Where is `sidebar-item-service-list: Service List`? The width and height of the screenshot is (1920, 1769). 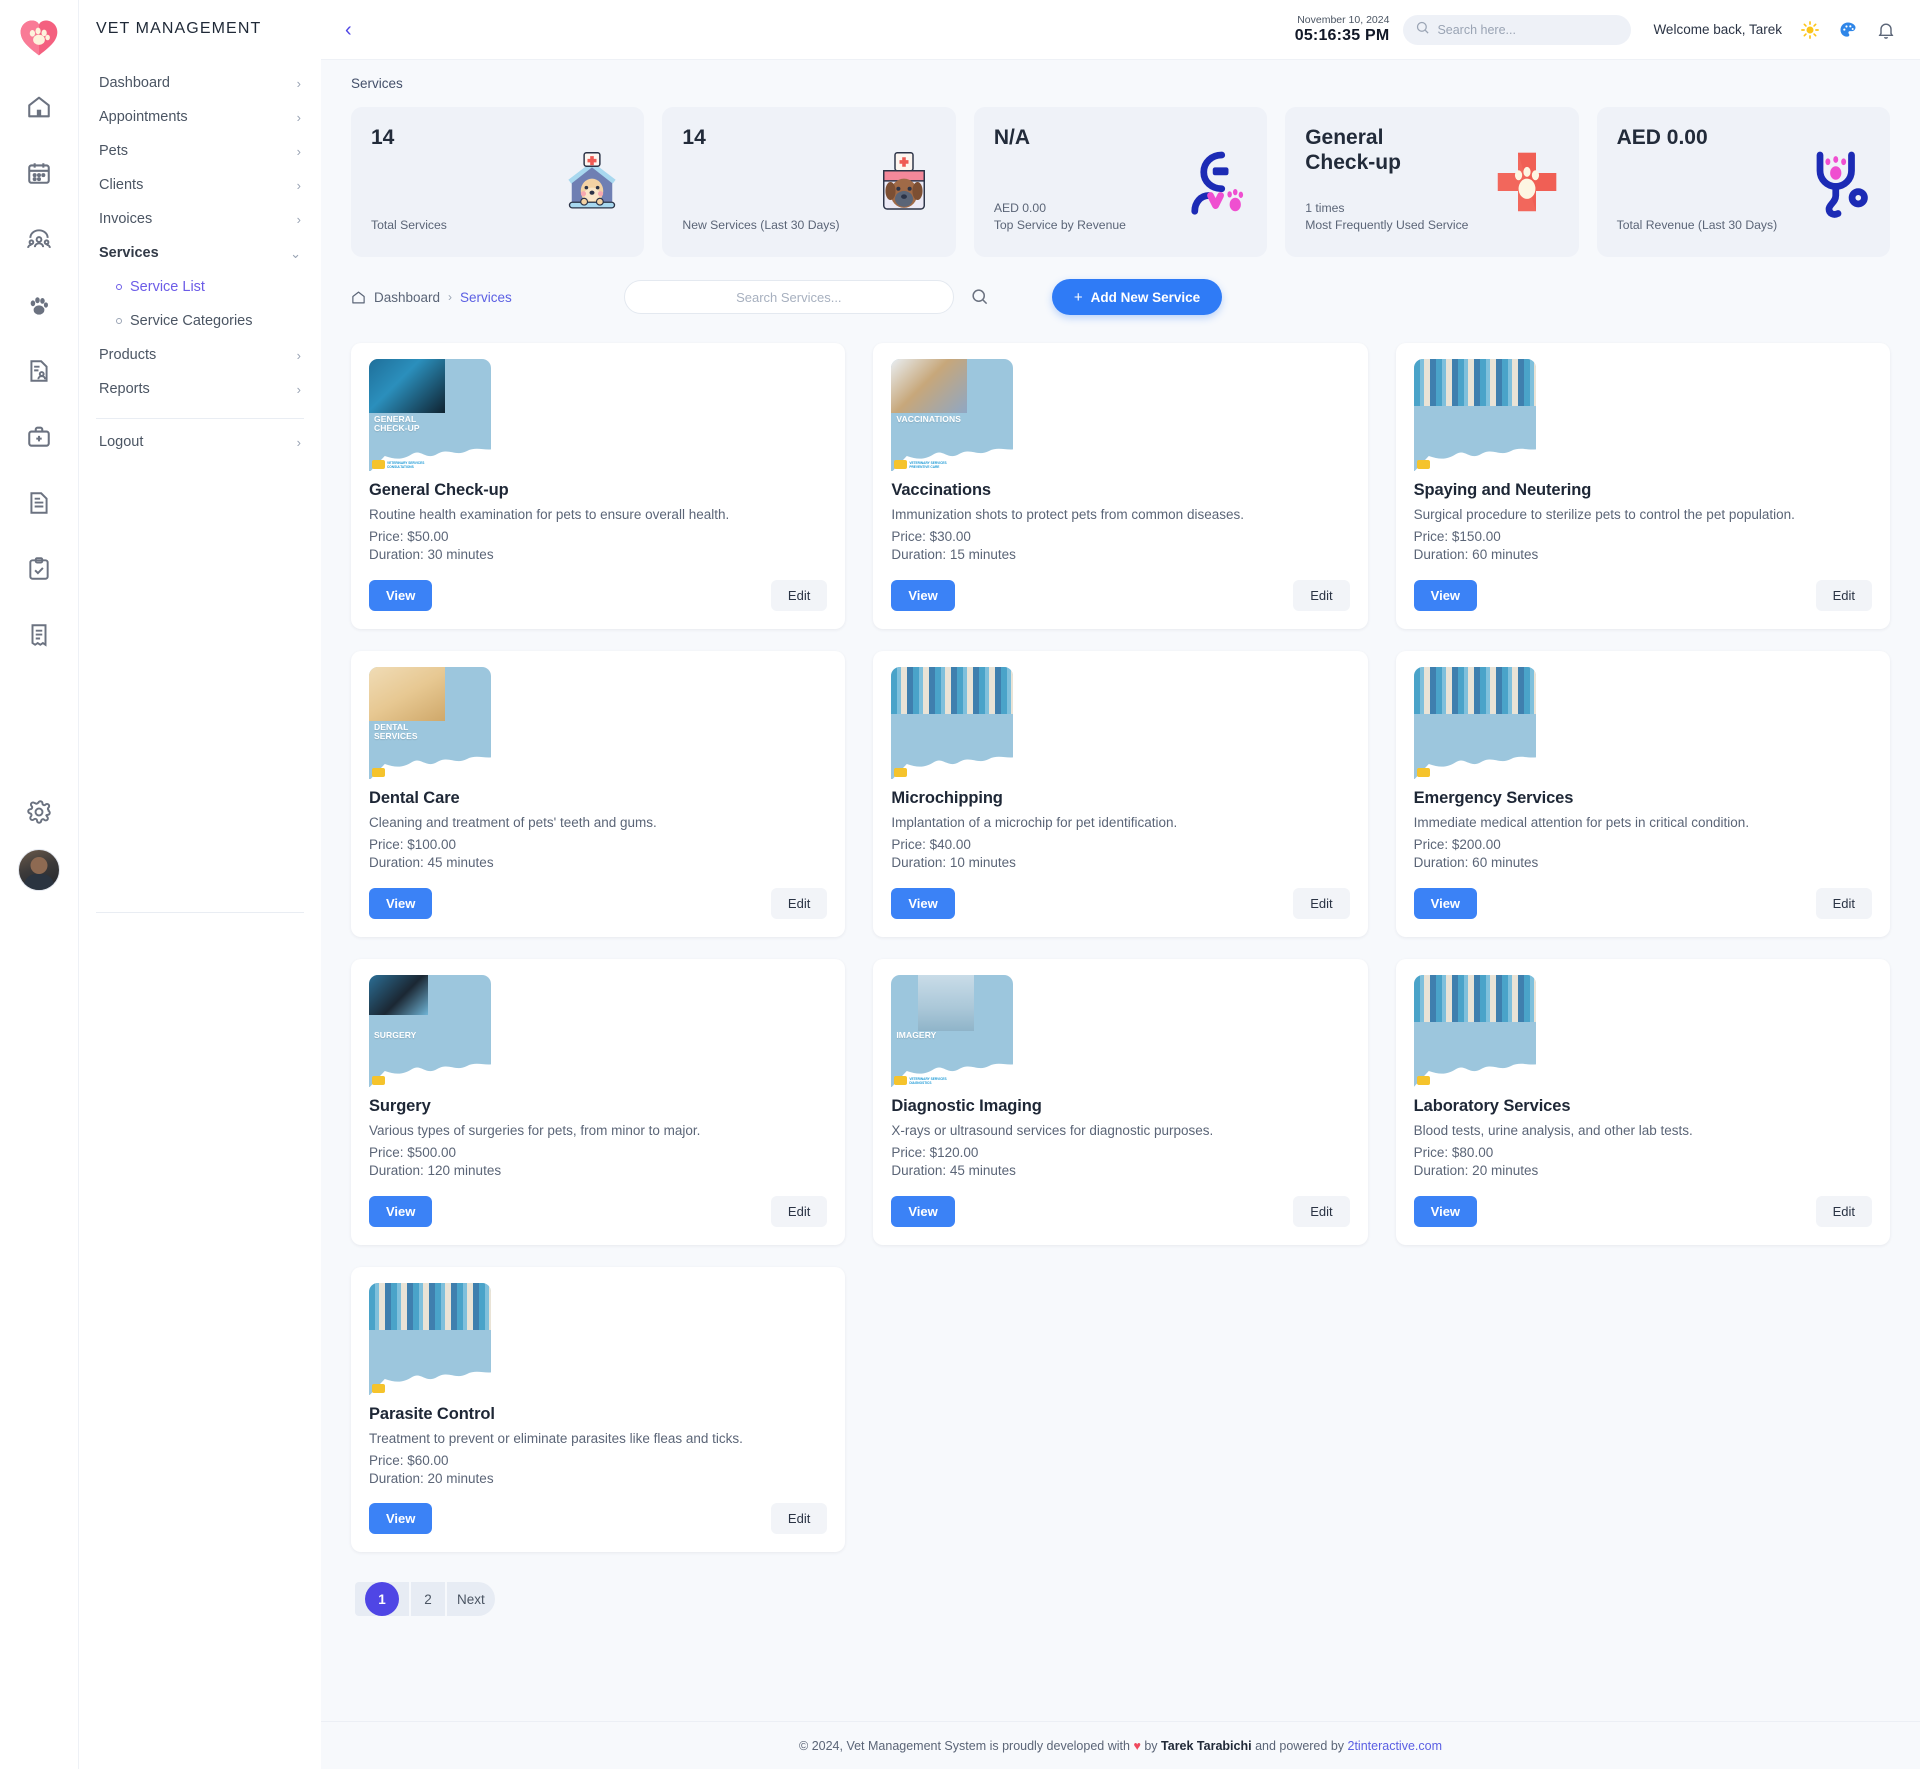
sidebar-item-service-list: Service List is located at coordinates (208, 287).